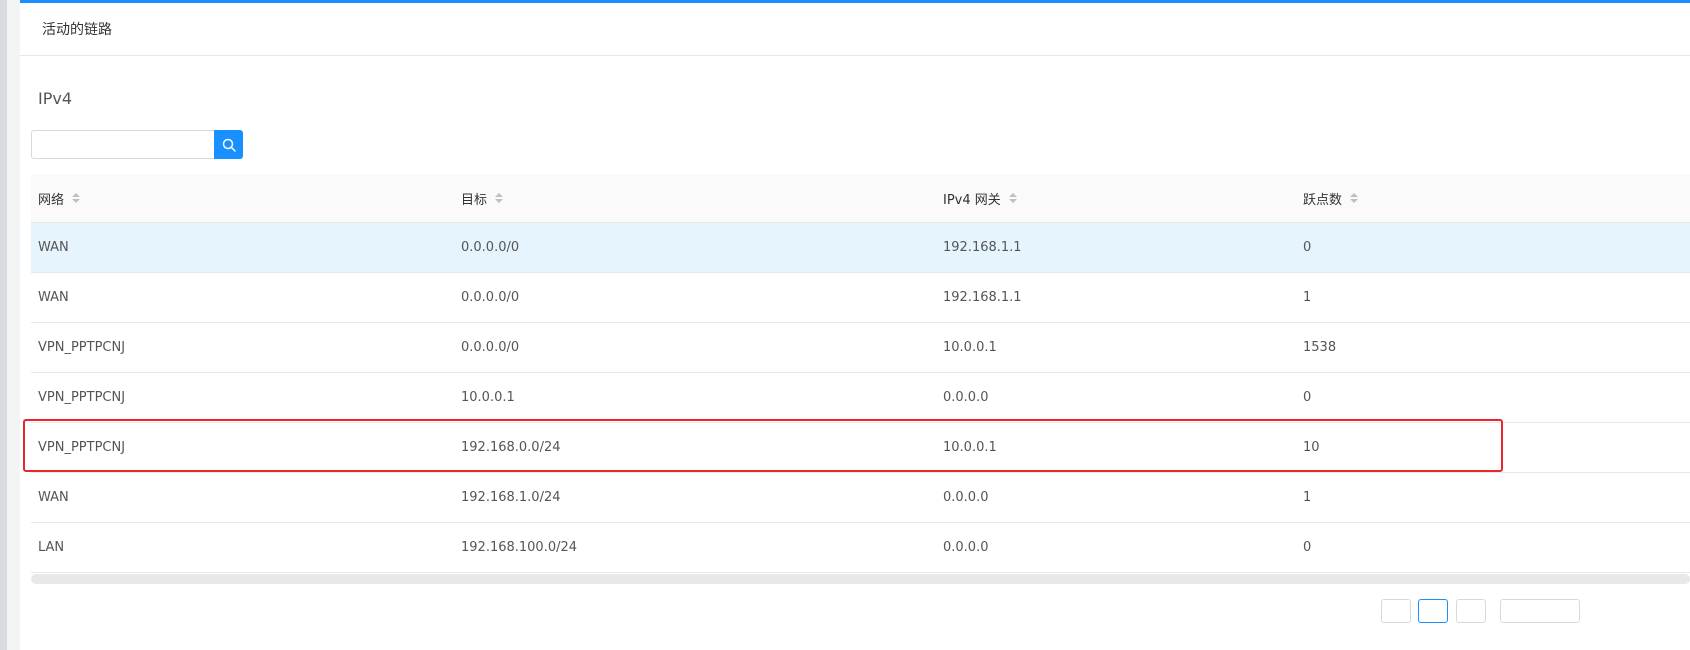 Image resolution: width=1690 pixels, height=650 pixels. Describe the element at coordinates (51, 547) in the screenshot. I see `cell-network: LAN` at that location.